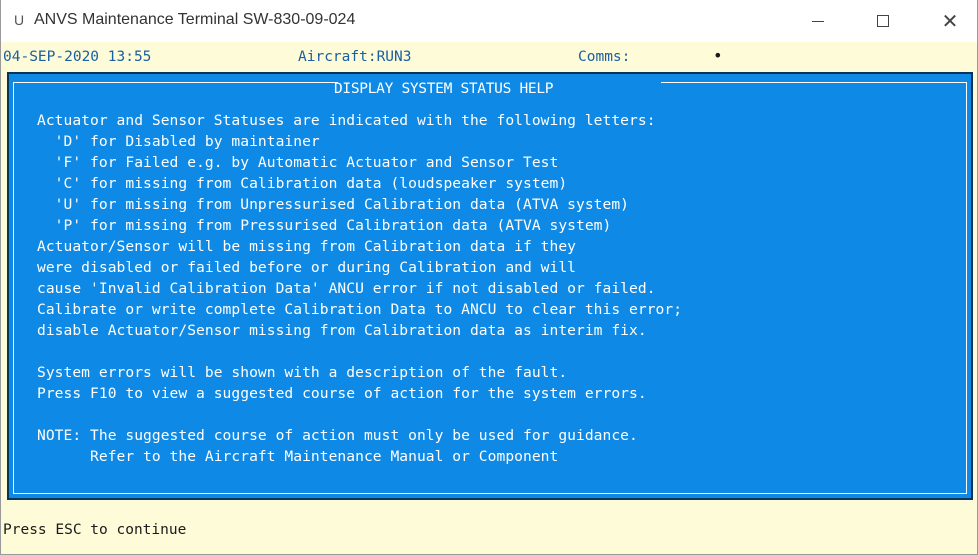 This screenshot has height=555, width=978. What do you see at coordinates (195, 19) in the screenshot?
I see `window-title: ANVS Maintenance Terminal SW-830-09-024` at bounding box center [195, 19].